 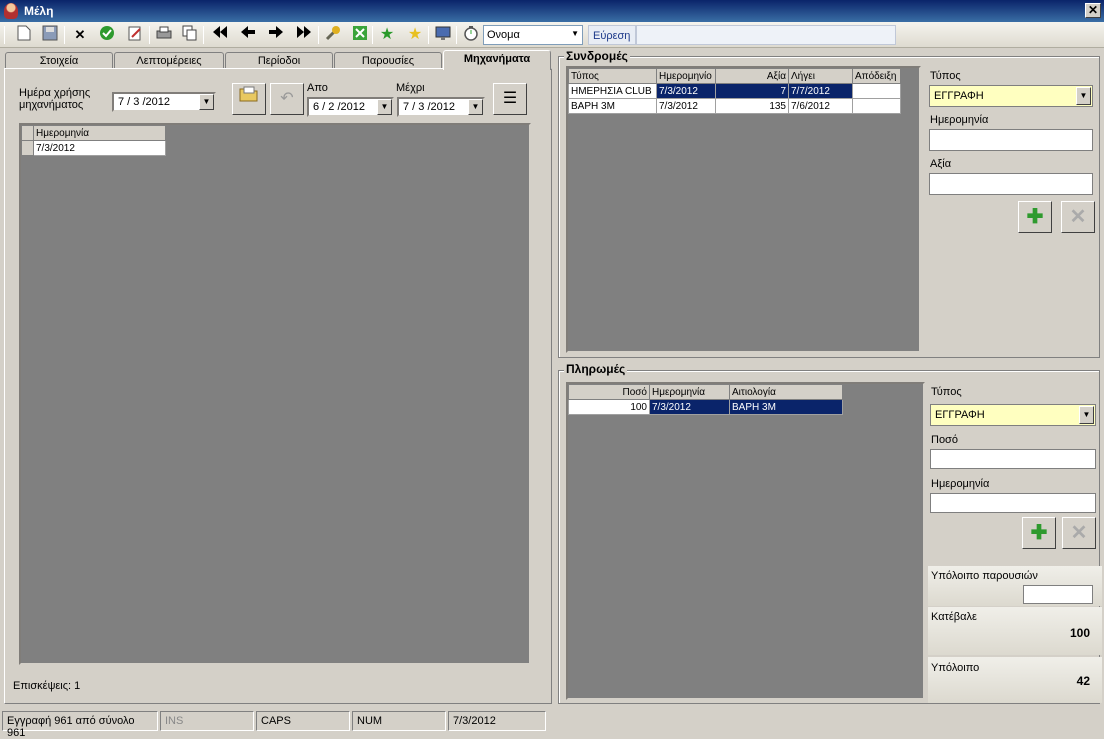 What do you see at coordinates (249, 99) in the screenshot?
I see `open-folder-button` at bounding box center [249, 99].